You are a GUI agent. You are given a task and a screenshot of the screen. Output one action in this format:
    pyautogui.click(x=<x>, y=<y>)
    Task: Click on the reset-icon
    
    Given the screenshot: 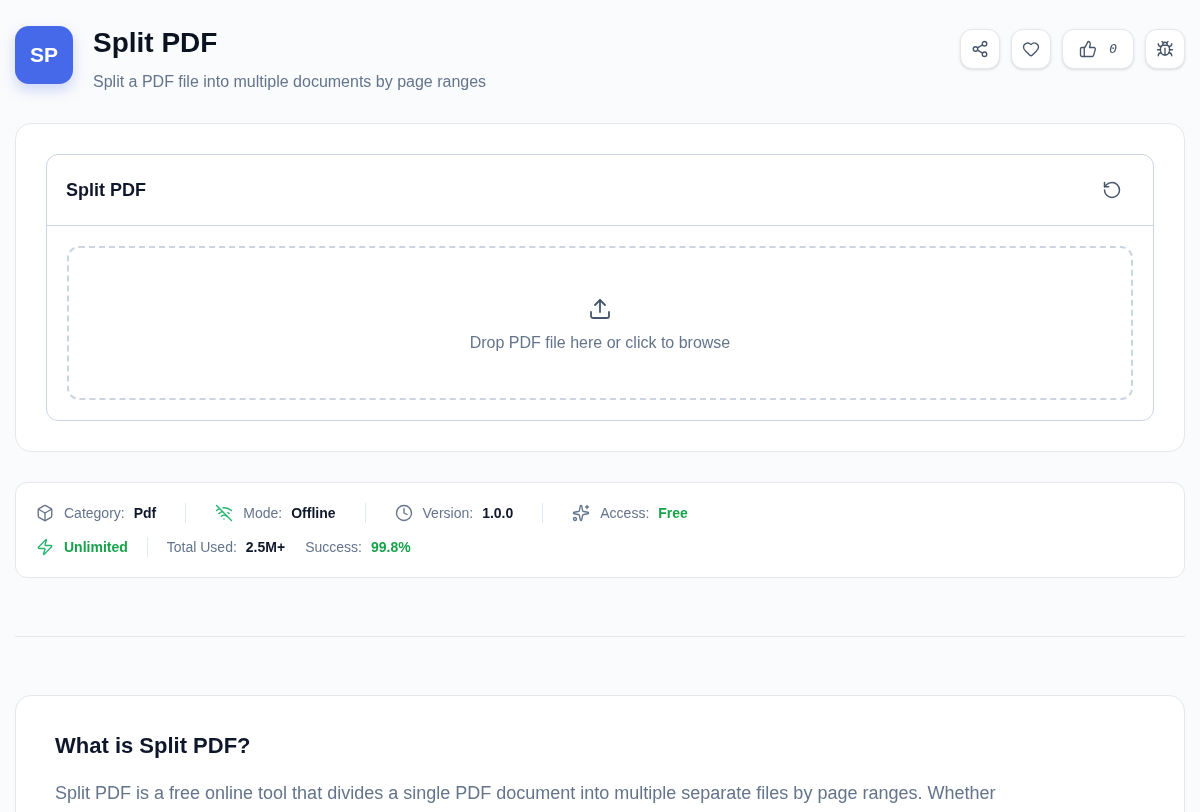 What is the action you would take?
    pyautogui.click(x=1112, y=190)
    